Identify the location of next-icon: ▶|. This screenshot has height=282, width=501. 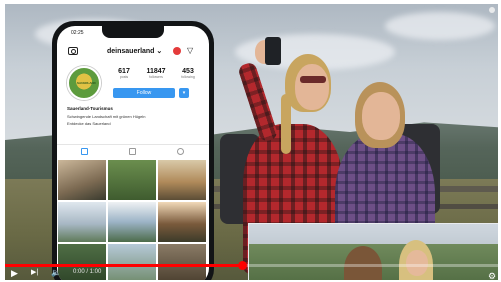
(34, 273).